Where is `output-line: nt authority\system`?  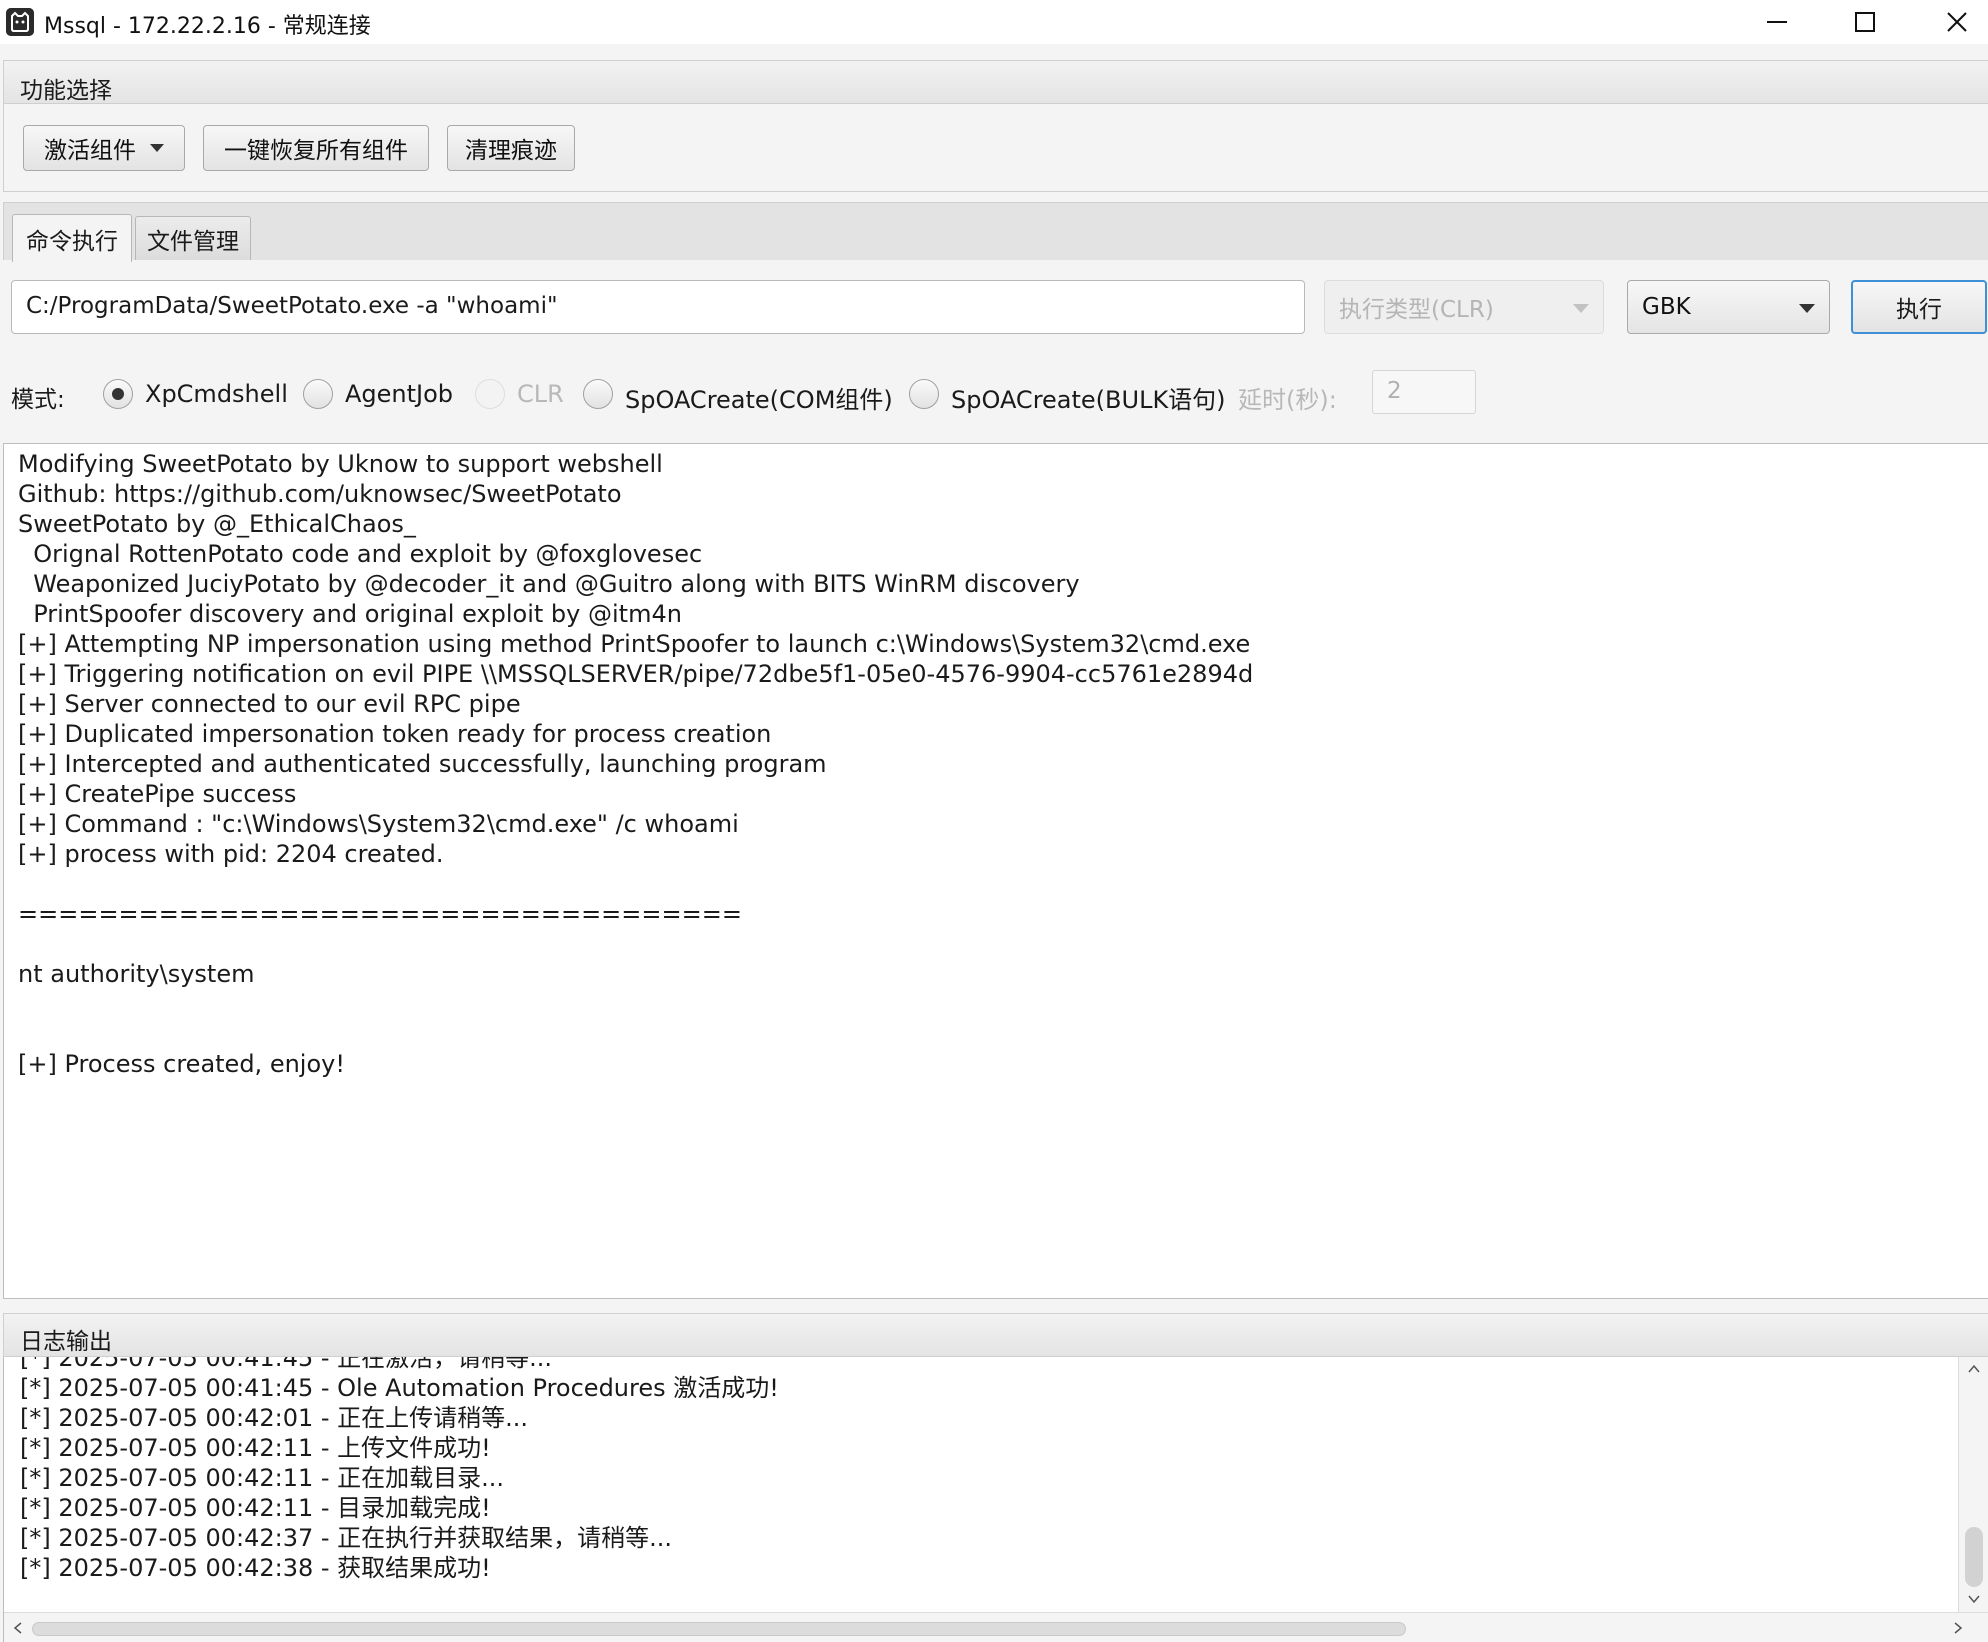
output-line: nt authority\system is located at coordinates (136, 974).